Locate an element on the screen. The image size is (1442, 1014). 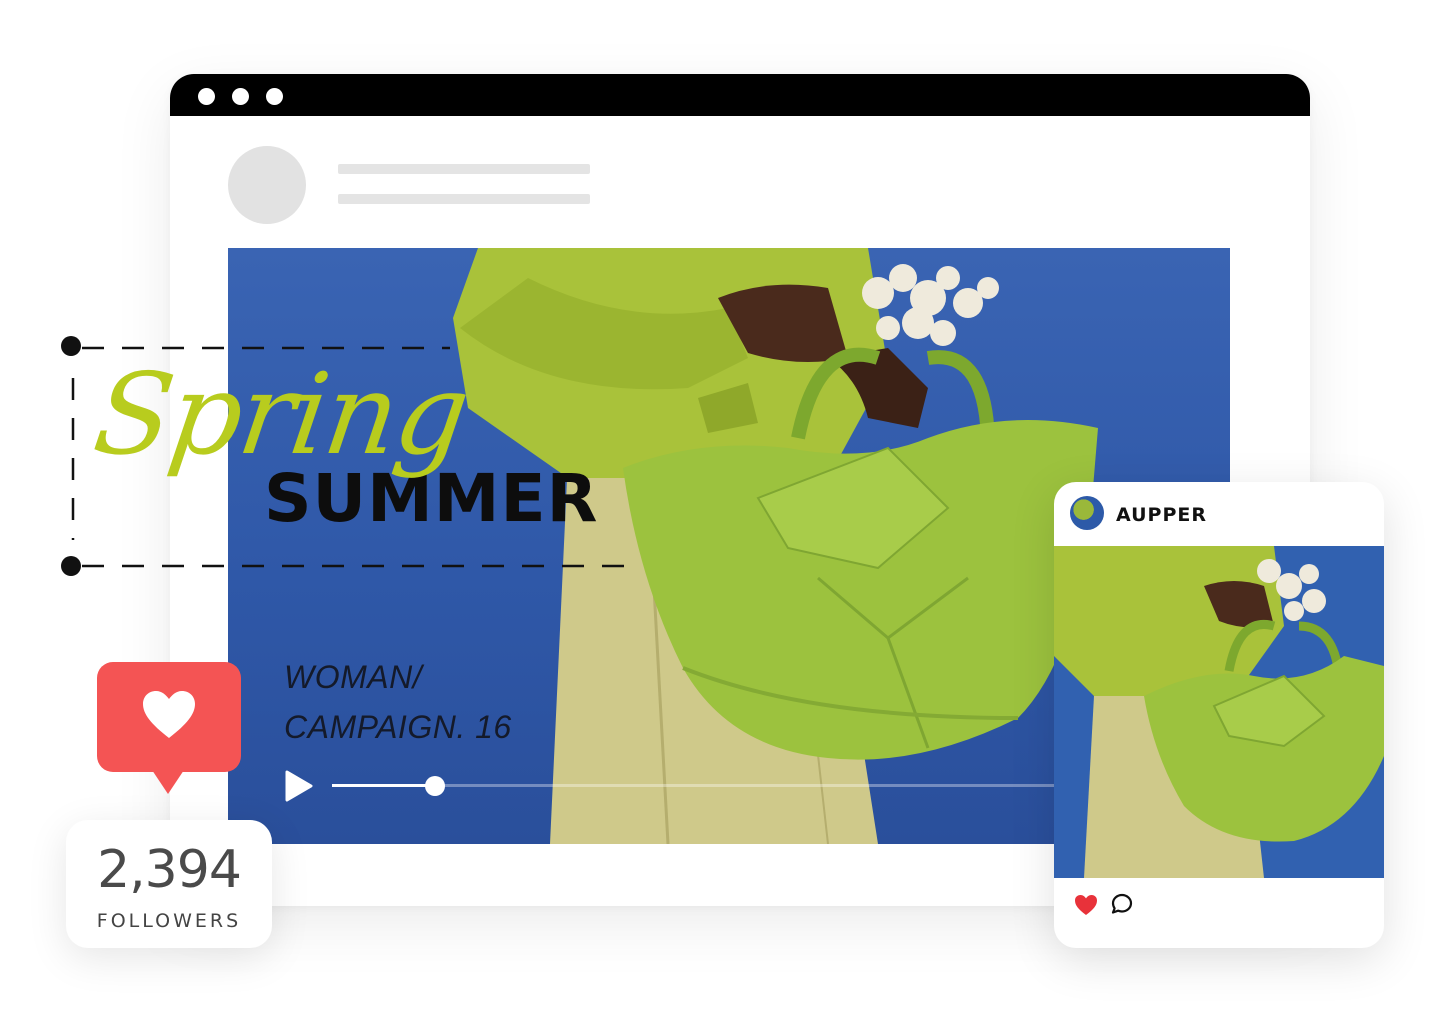
like-bubble-tail is located at coordinates (168, 782).